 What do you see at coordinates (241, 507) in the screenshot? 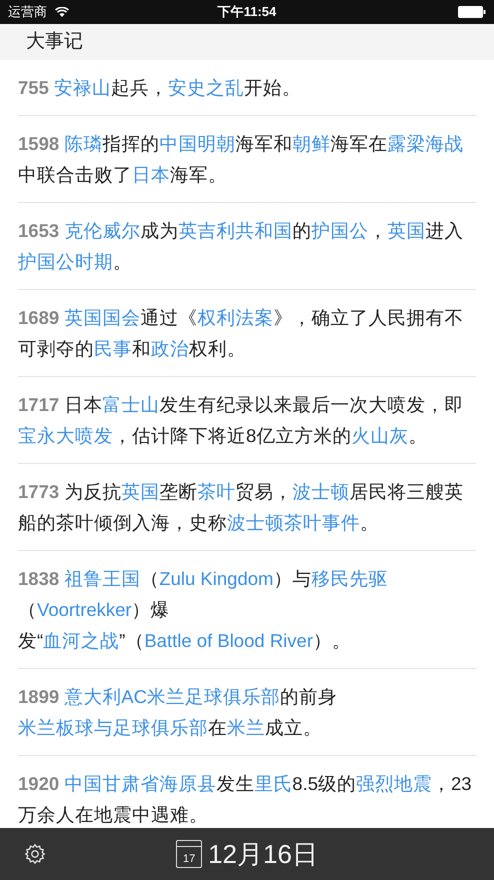
I see `event-text: 1773 为反抗英国垄断茶叶贸易，波士顿居民将三艘英船的茶叶倾倒入海，史称波士顿茶叶事件。` at bounding box center [241, 507].